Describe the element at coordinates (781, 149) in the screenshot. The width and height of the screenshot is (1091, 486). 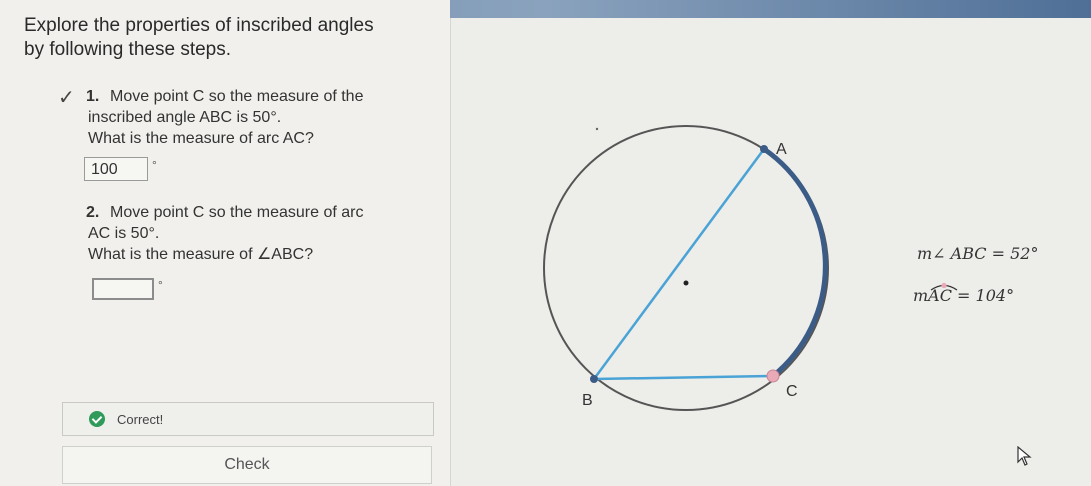
I see `label-a: A` at that location.